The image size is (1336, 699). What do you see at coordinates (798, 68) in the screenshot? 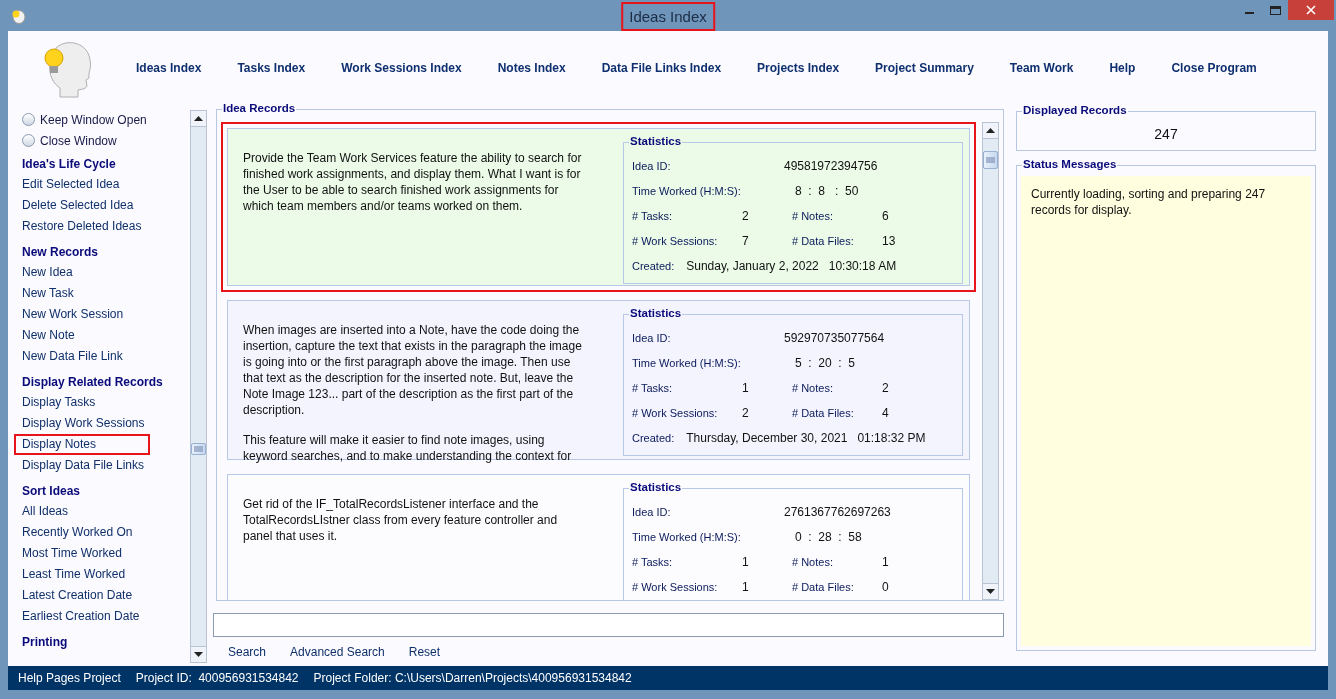
I see `nav-link: Projects Index` at bounding box center [798, 68].